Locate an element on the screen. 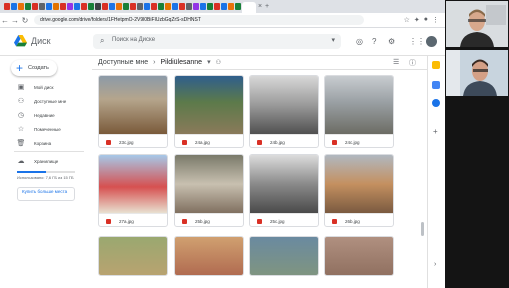  drive-logo-icon is located at coordinates (20, 41).